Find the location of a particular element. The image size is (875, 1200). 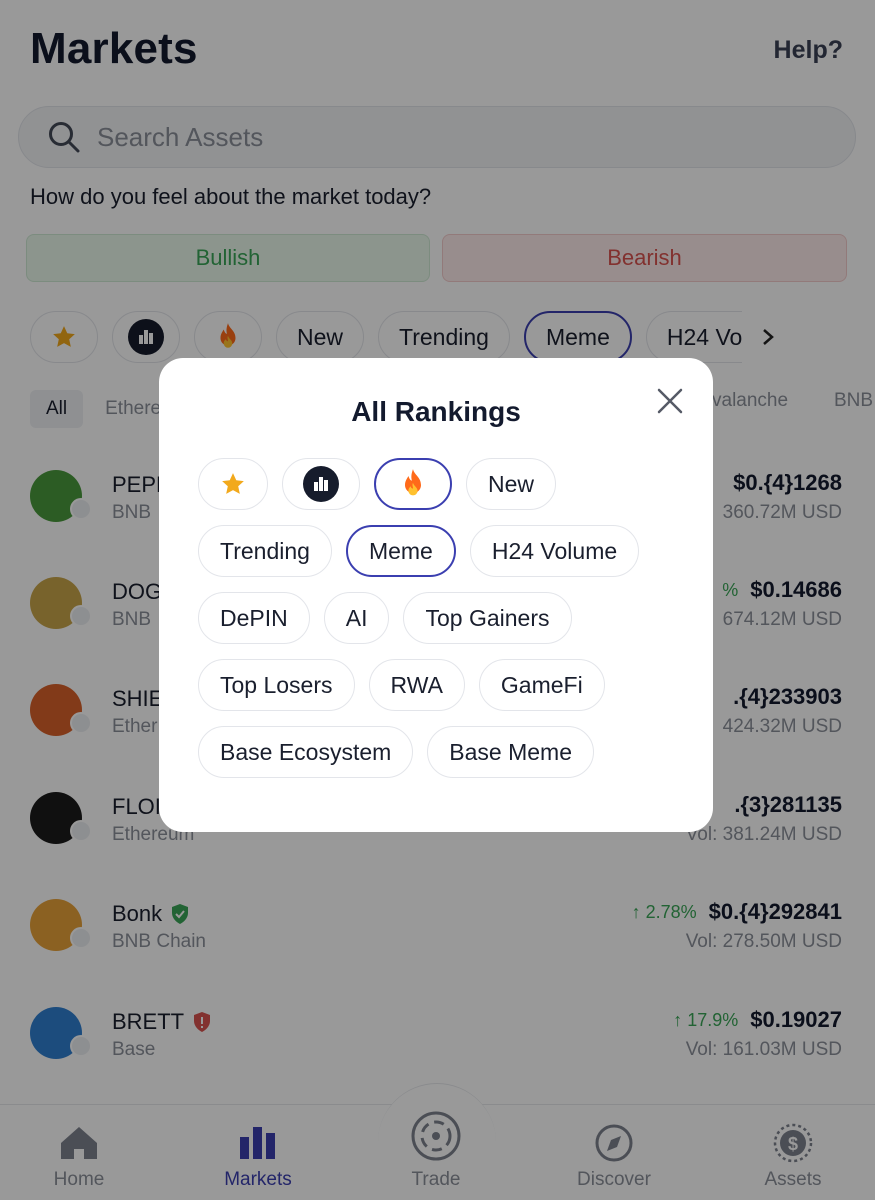

hot-chip is located at coordinates (413, 484).